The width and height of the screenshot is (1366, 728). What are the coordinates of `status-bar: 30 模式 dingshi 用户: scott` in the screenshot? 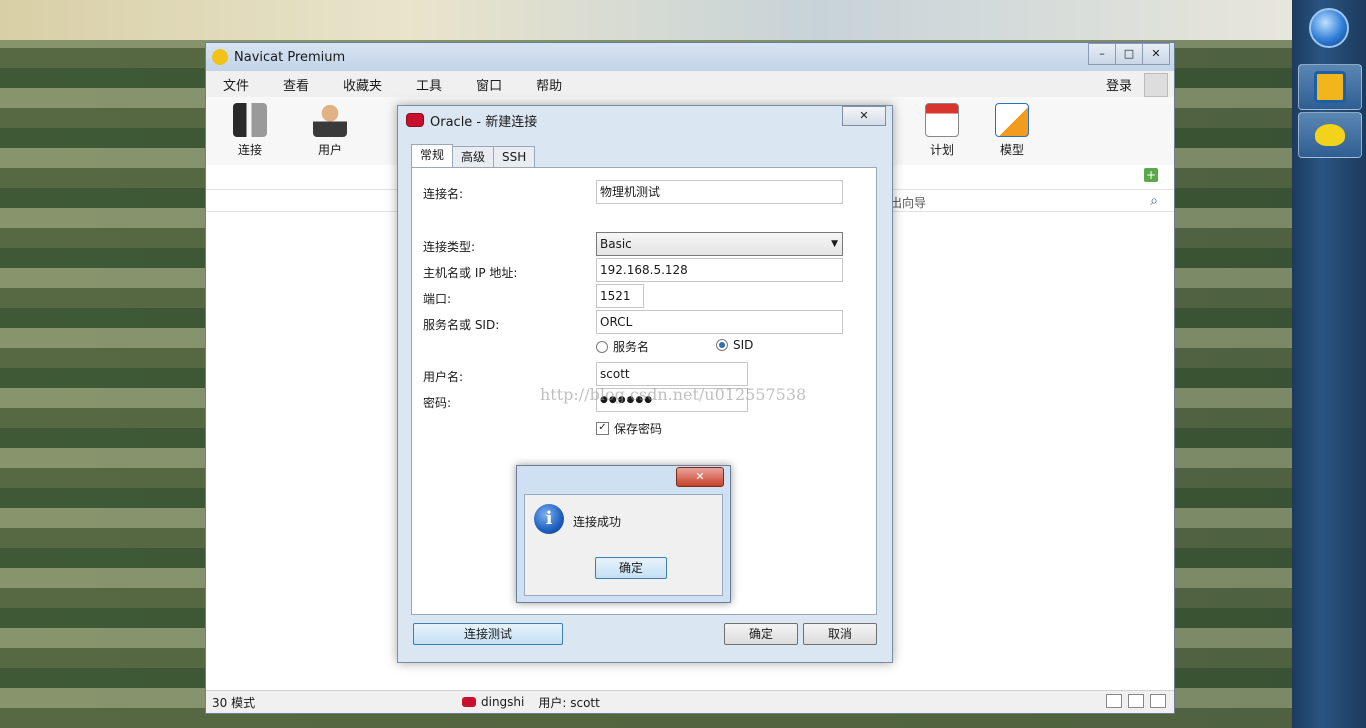 It's located at (690, 701).